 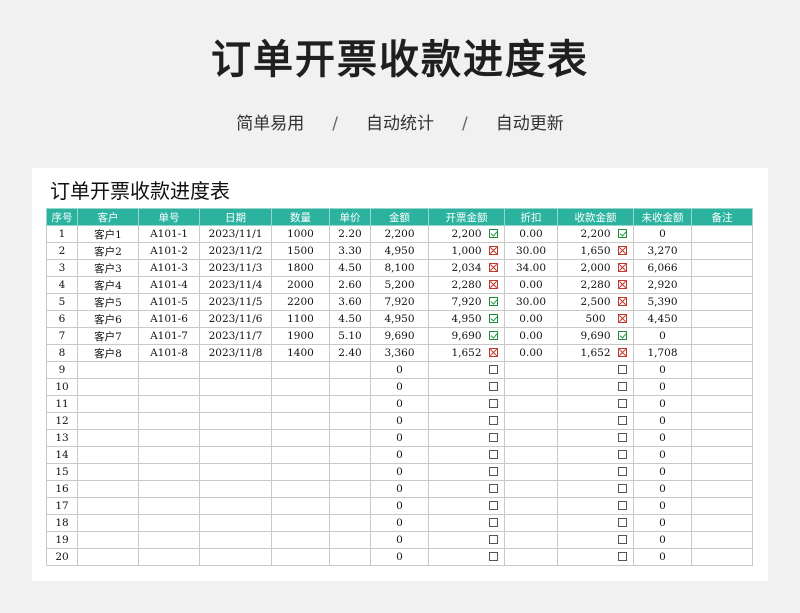 I want to click on cell-date: 2023/11/3, so click(x=235, y=268).